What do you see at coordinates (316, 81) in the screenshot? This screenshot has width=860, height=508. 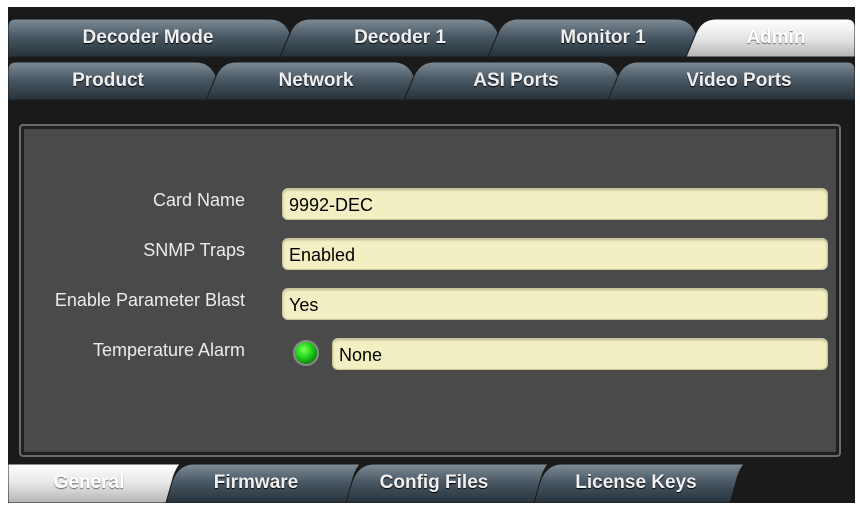 I see `tab-network: Network` at bounding box center [316, 81].